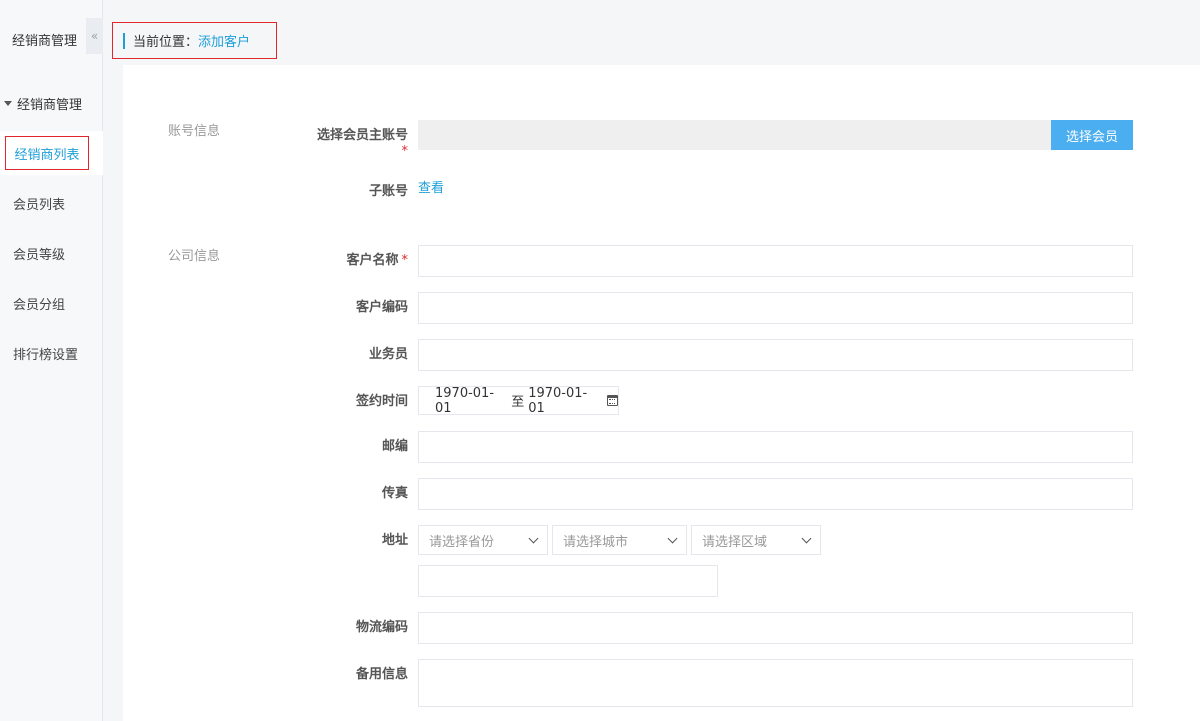 This screenshot has height=721, width=1200. I want to click on city-select: 请选择城市, so click(619, 540).